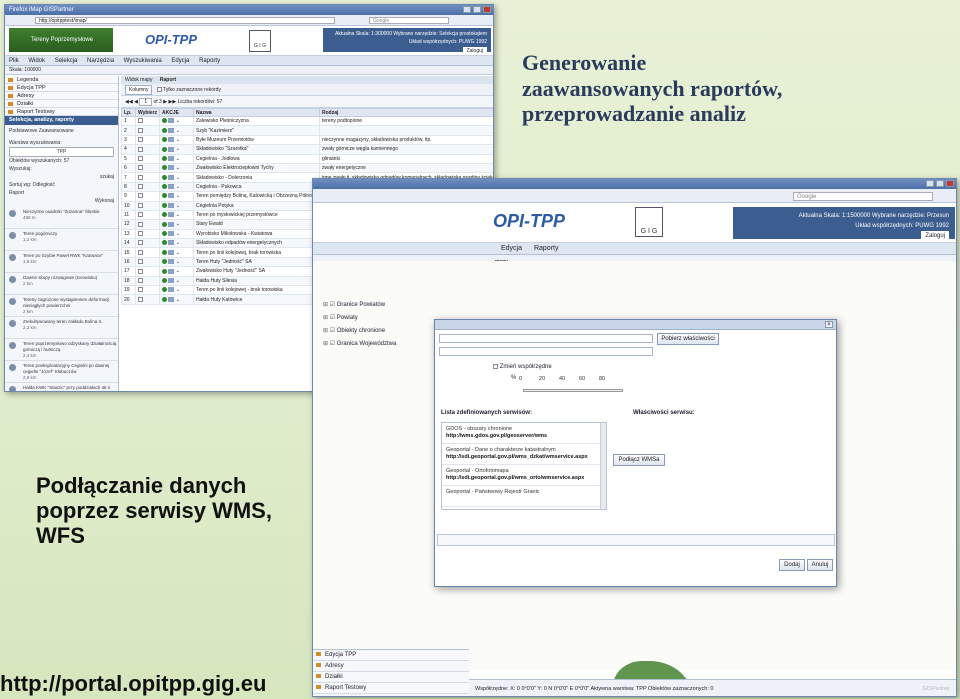 The image size is (960, 699). Describe the element at coordinates (61, 185) in the screenshot. I see `sort-select: Sortuj wg: Odległość` at that location.